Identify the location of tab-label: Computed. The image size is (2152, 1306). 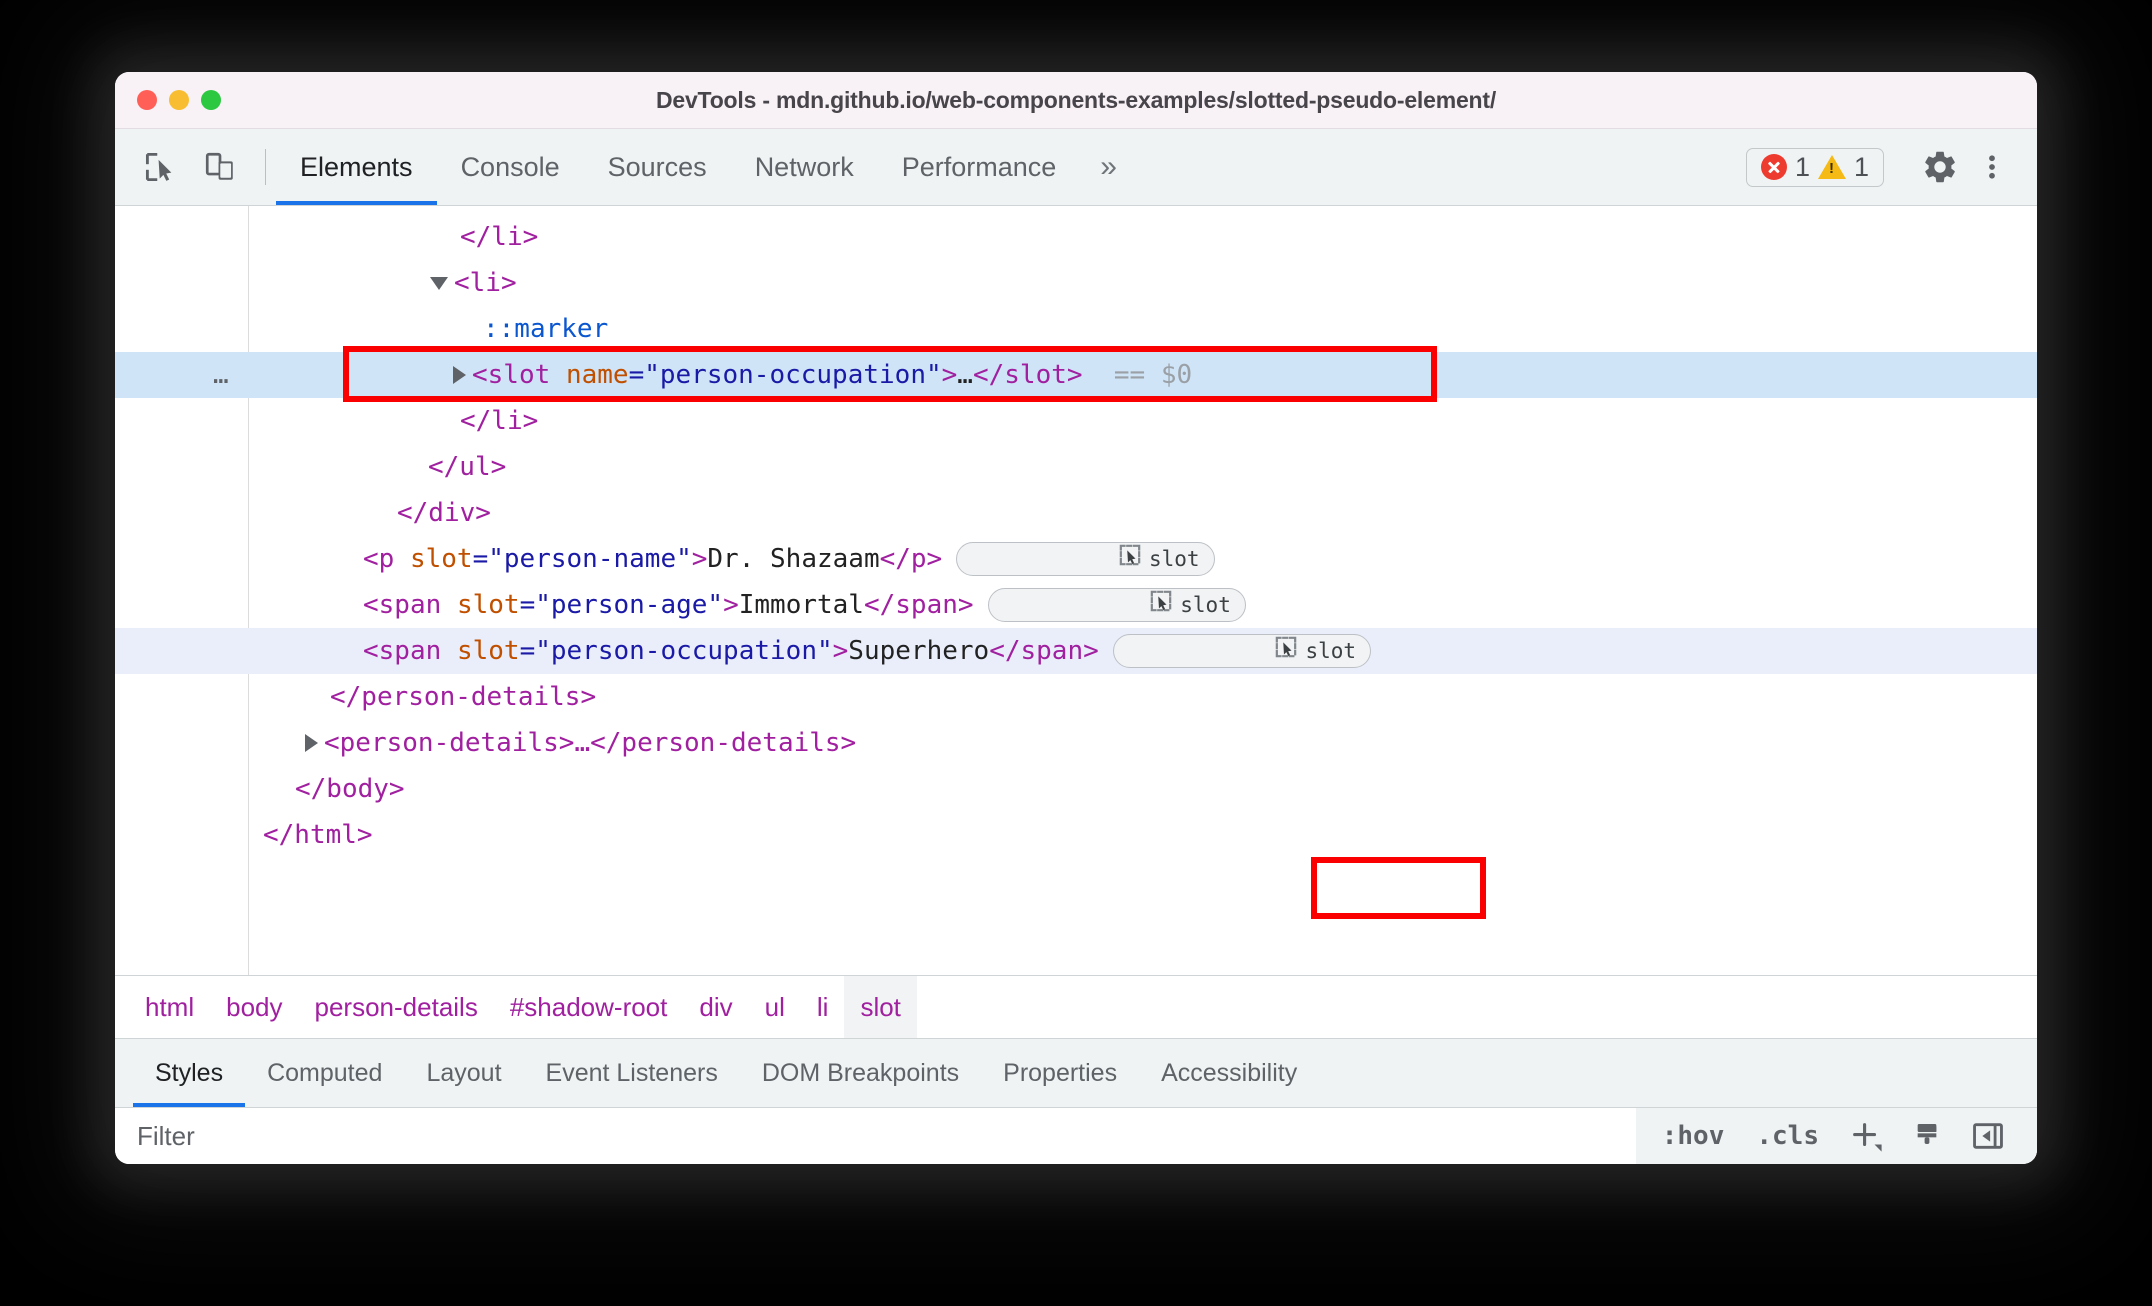
(325, 1072).